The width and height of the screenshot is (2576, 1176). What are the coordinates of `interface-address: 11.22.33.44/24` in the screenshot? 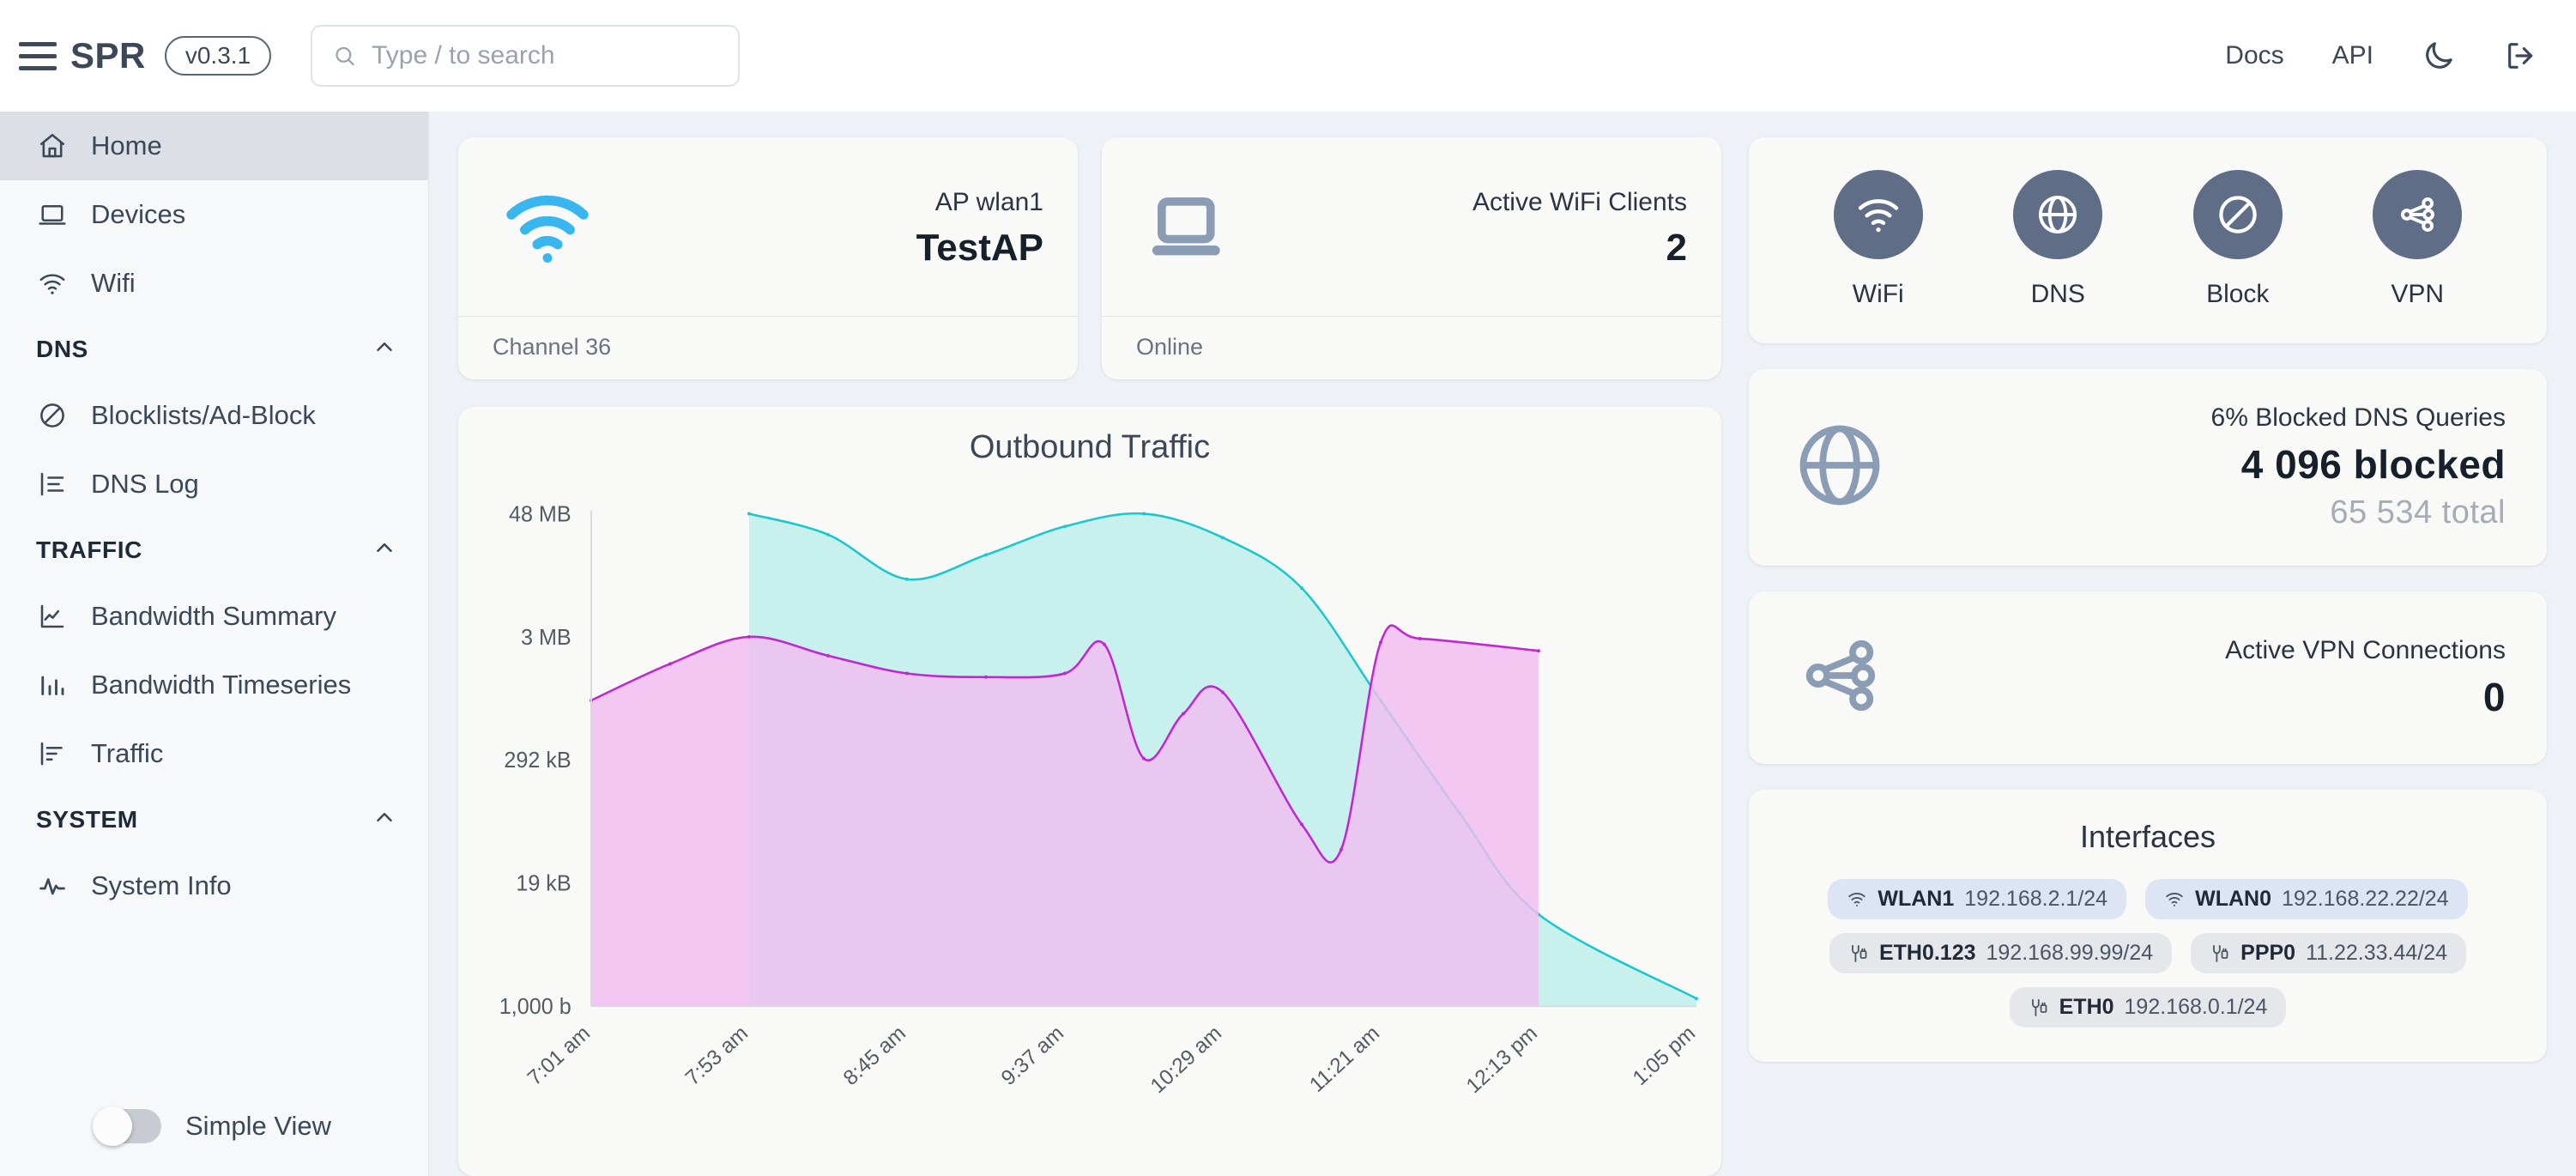 It's located at (2377, 953).